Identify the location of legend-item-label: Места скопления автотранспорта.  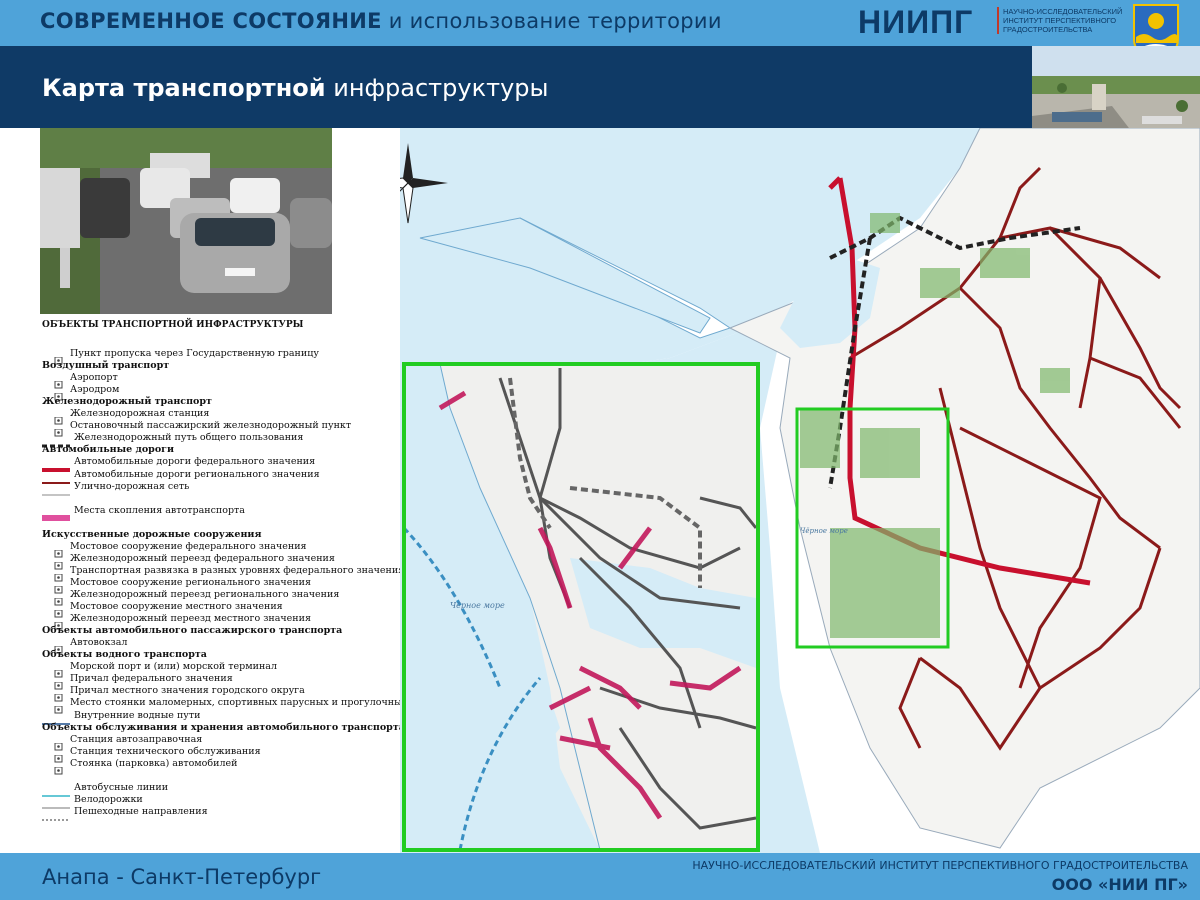
(159, 510).